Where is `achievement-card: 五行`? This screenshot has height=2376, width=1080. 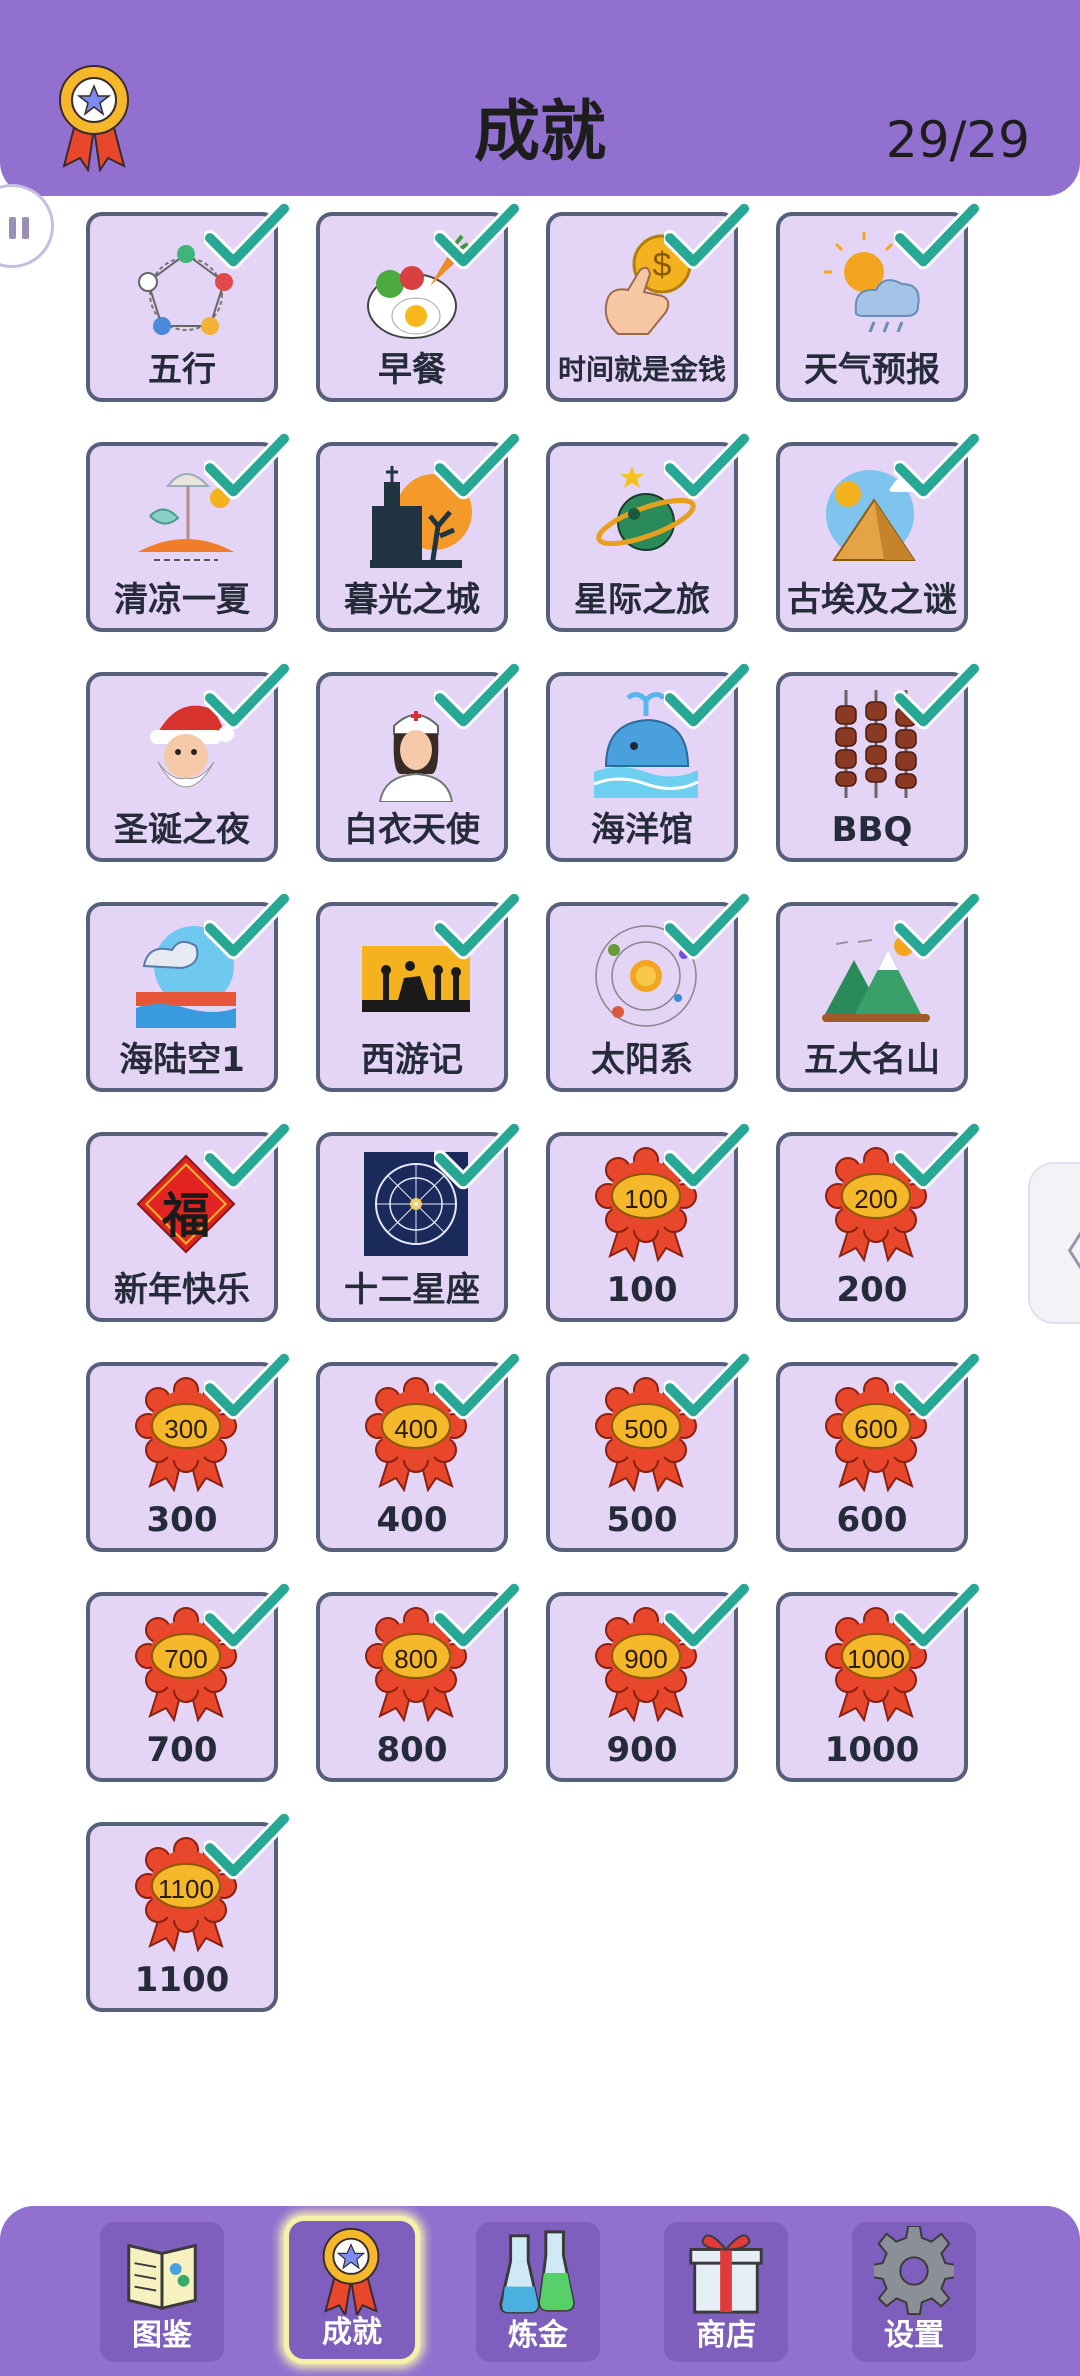 achievement-card: 五行 is located at coordinates (188, 302).